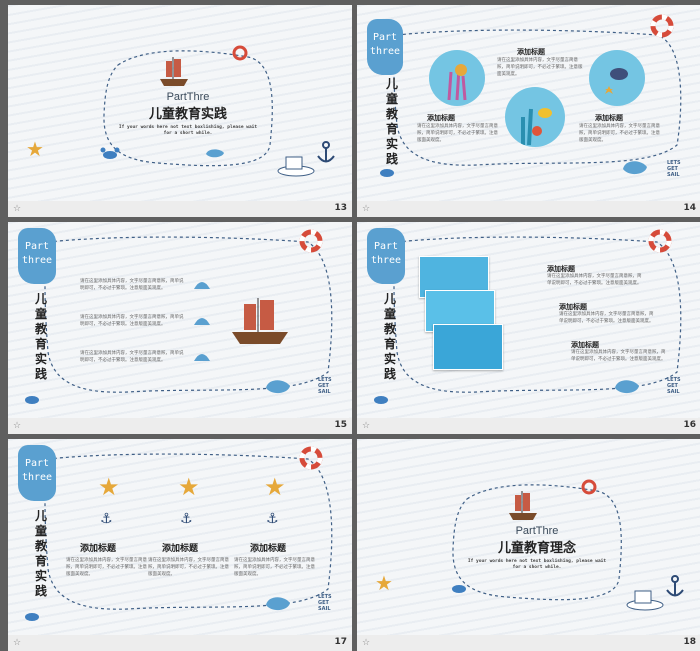 The height and width of the screenshot is (651, 700). I want to click on slide-footer: ☆ 16, so click(528, 426).